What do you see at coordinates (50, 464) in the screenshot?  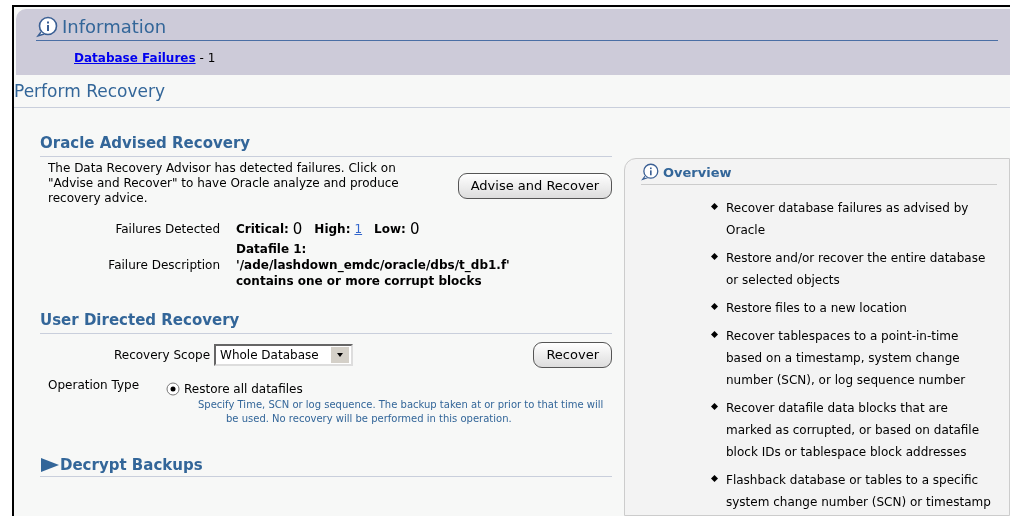 I see `expand-triangle-icon` at bounding box center [50, 464].